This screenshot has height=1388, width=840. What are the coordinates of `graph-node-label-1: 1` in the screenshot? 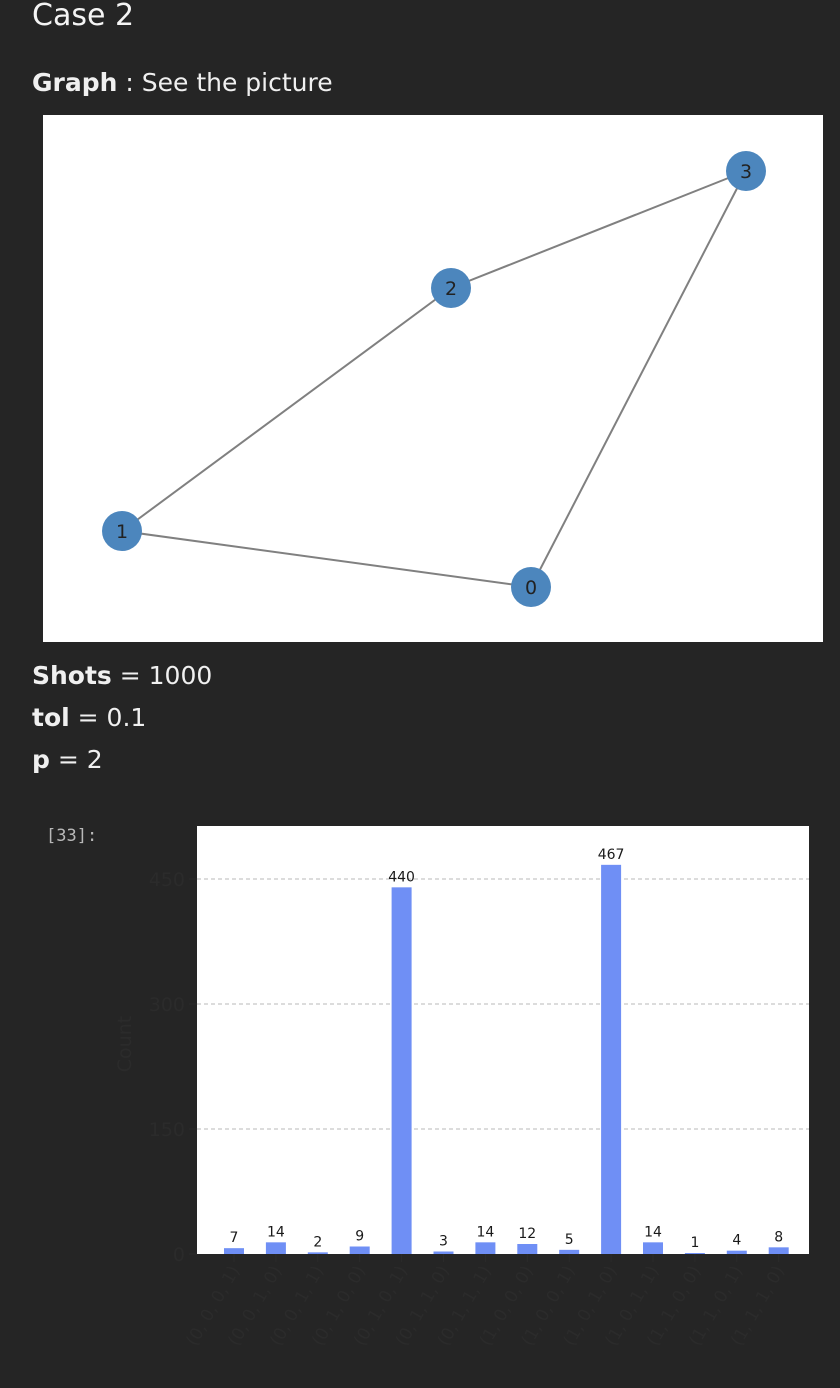 It's located at (122, 532).